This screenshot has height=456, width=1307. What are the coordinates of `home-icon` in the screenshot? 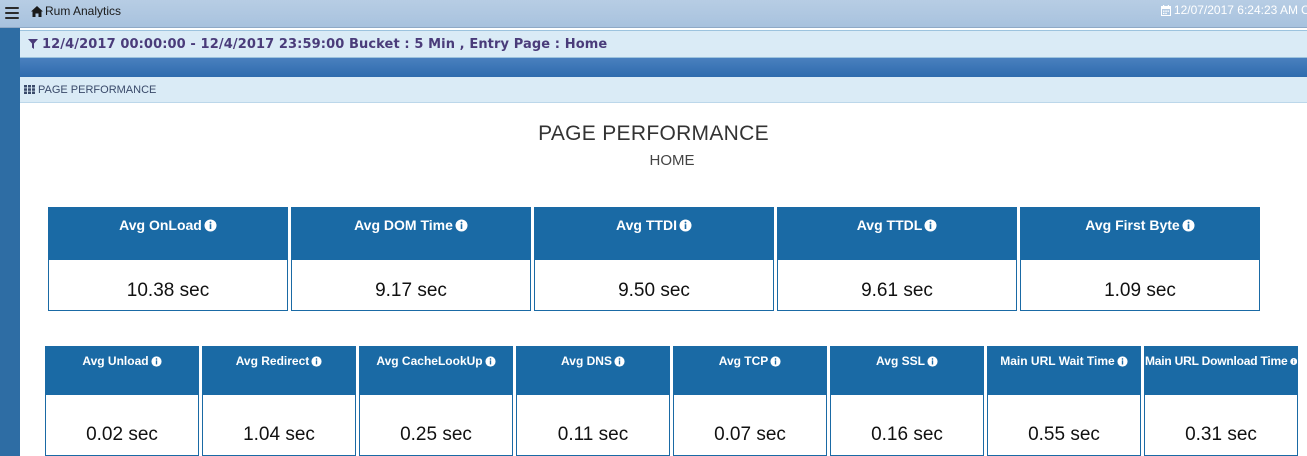 It's located at (37, 11).